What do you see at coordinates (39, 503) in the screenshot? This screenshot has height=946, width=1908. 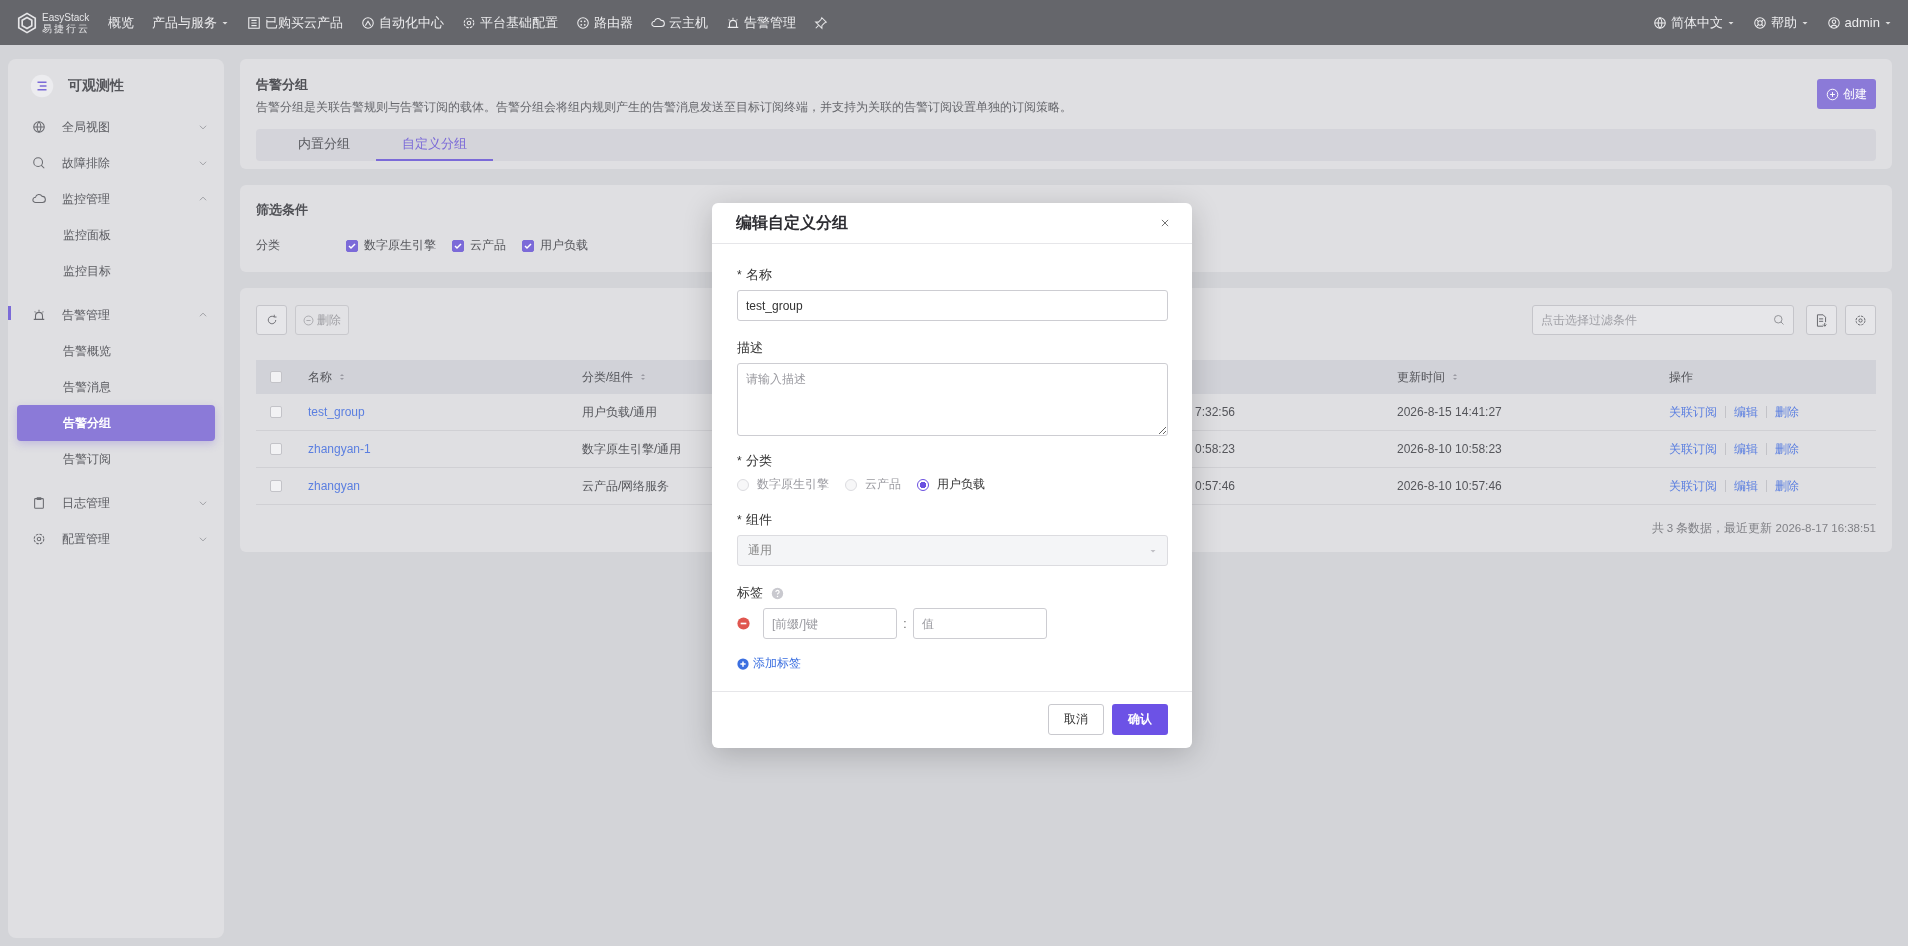 I see `clipboard-icon` at bounding box center [39, 503].